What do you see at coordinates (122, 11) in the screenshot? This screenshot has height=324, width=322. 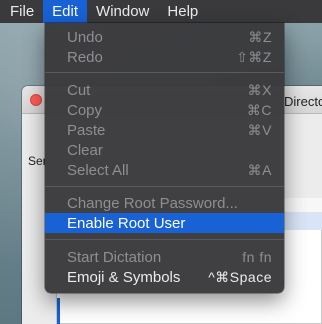 I see `menu-window: Window` at bounding box center [122, 11].